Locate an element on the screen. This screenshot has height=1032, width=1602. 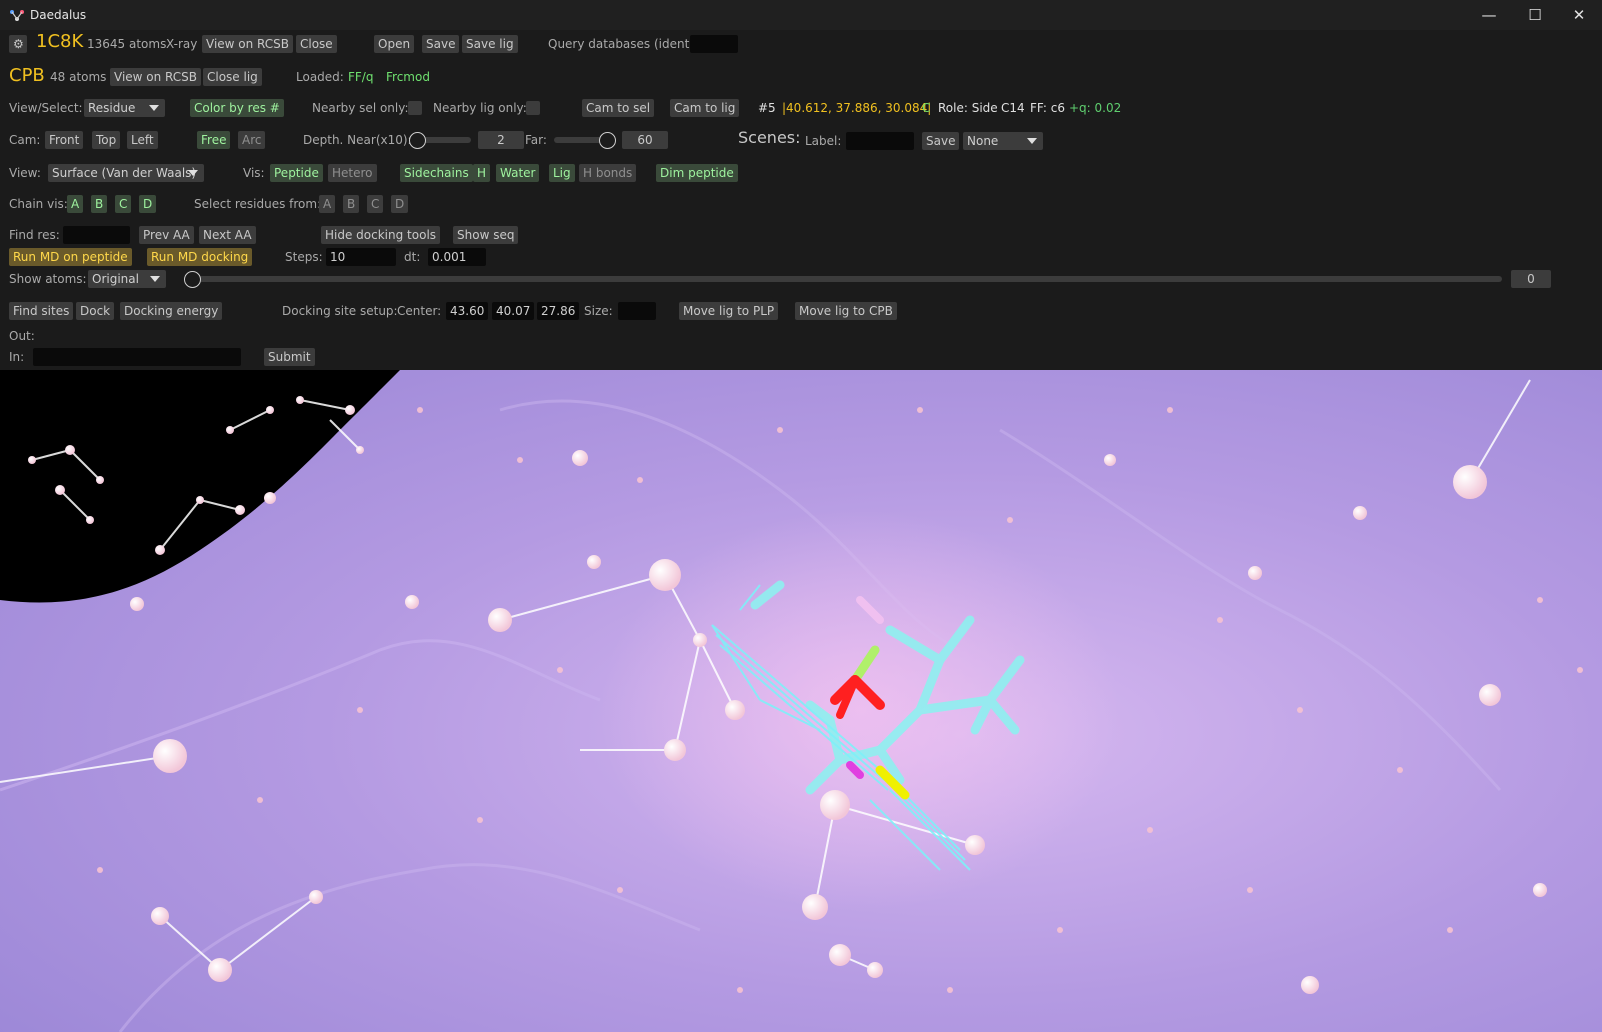
scene-label-input is located at coordinates (880, 141).